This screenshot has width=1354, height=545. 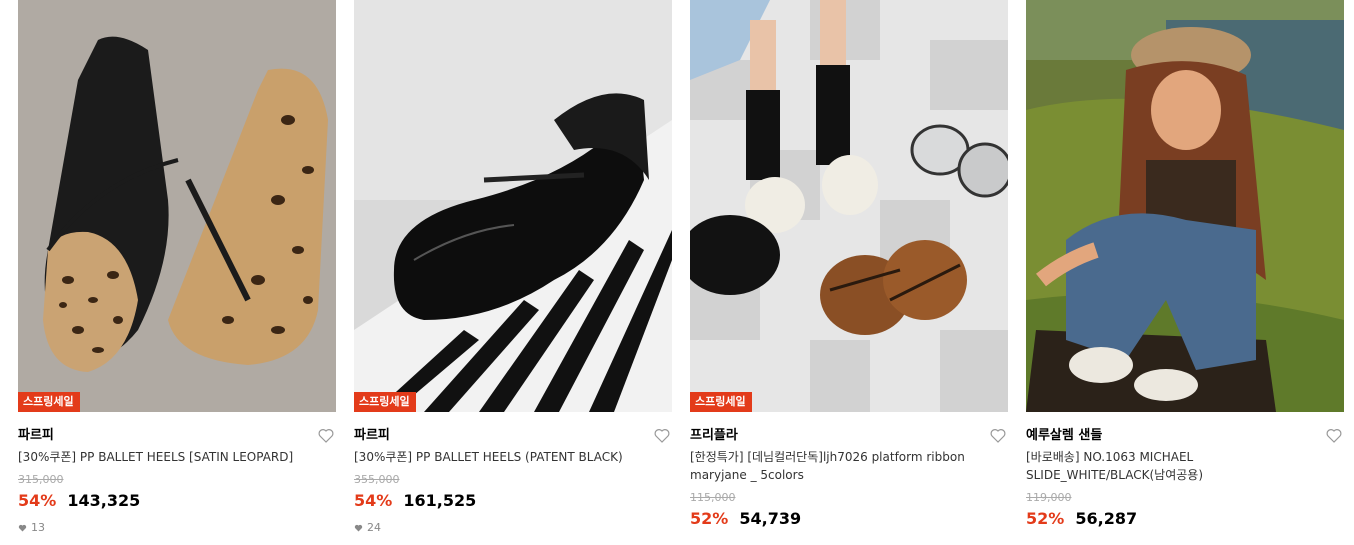 What do you see at coordinates (377, 479) in the screenshot?
I see `original-price: 355,000` at bounding box center [377, 479].